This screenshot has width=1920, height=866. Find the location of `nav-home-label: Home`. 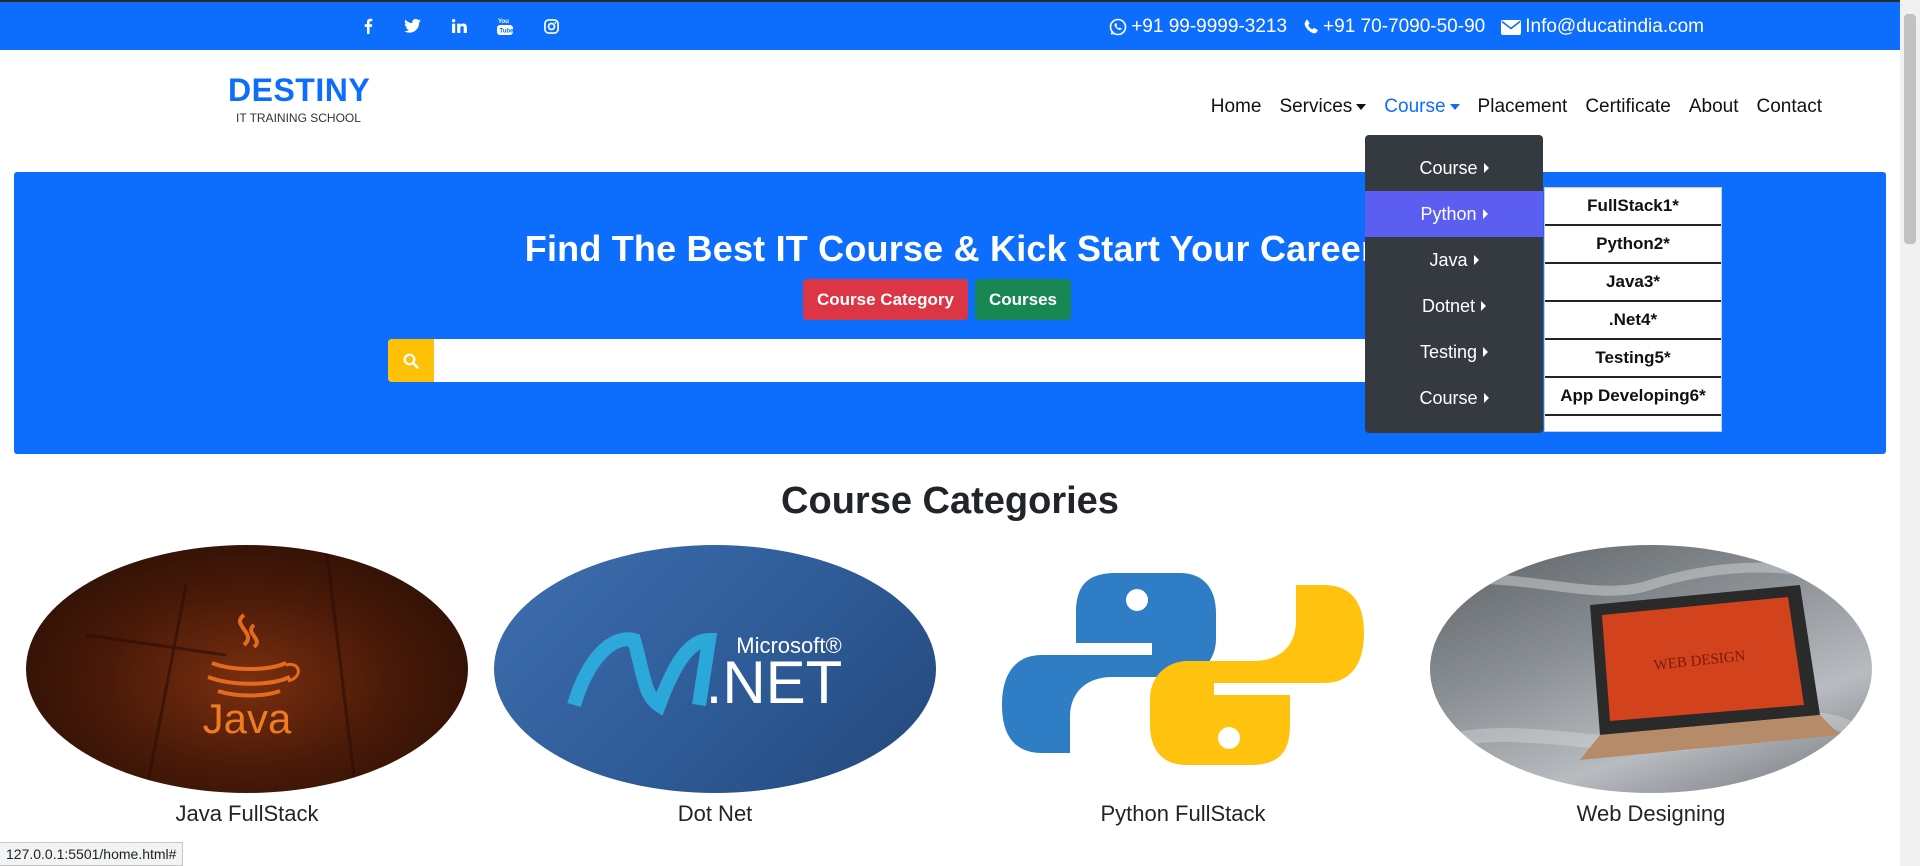

nav-home-label: Home is located at coordinates (1236, 106).